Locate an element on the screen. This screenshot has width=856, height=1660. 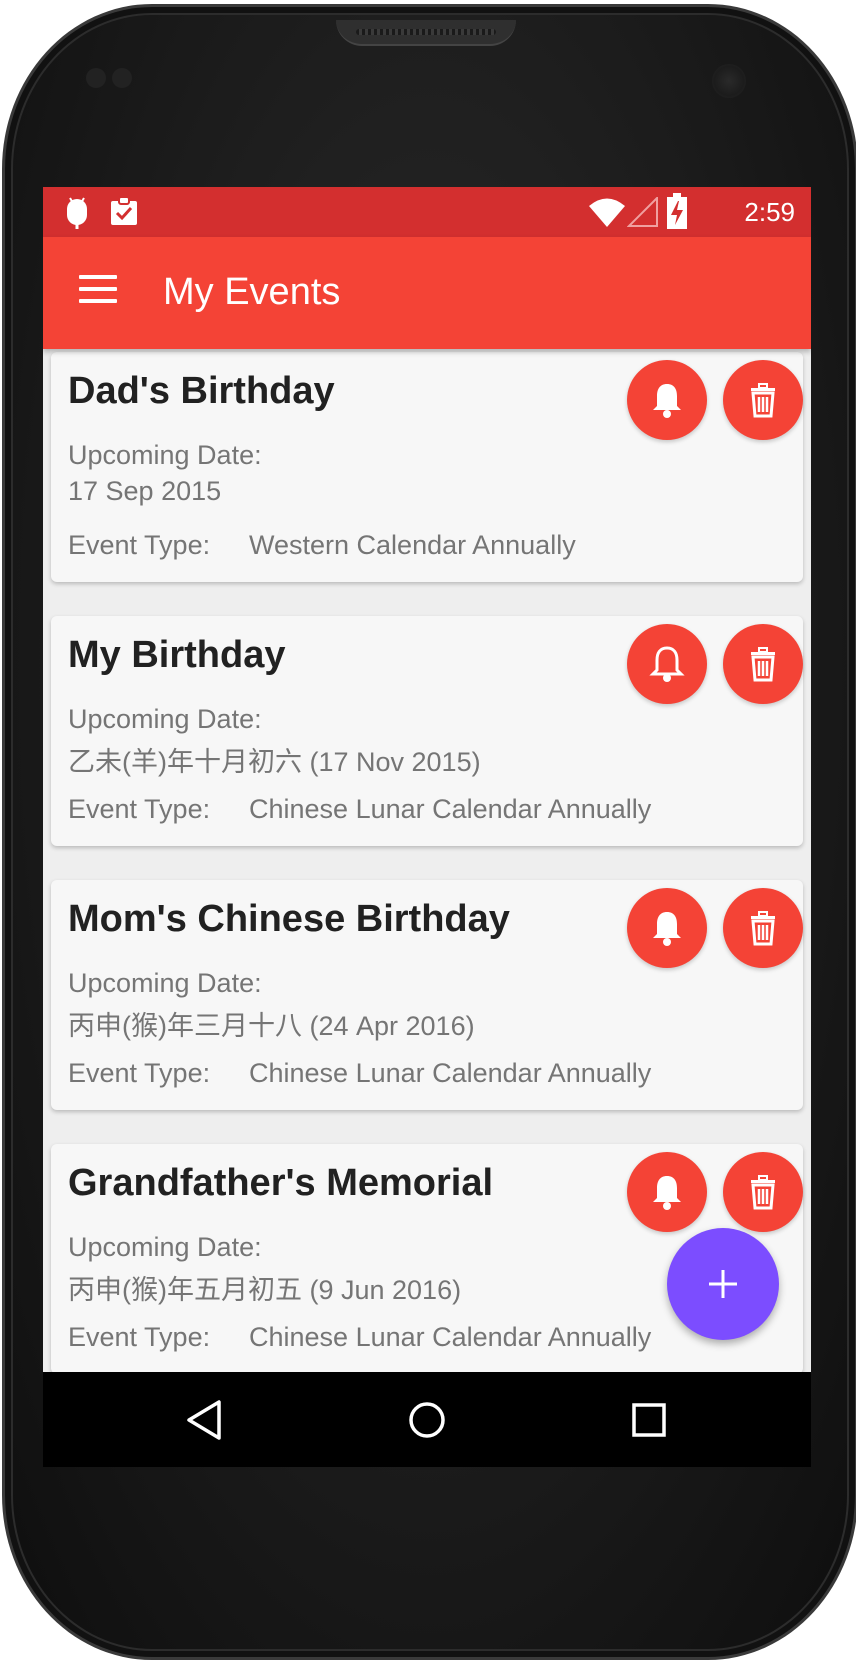
battery-charging-icon is located at coordinates (677, 211).